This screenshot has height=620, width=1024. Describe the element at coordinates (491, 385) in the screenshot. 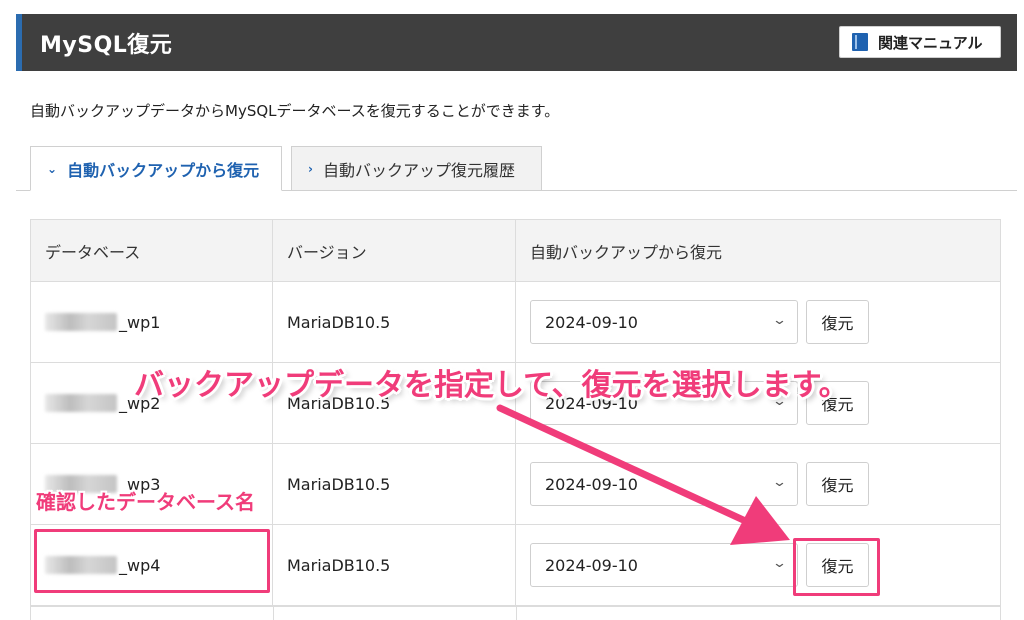

I see `annotation-instruction: バックアップデータを指定して、復元を選択します。` at that location.